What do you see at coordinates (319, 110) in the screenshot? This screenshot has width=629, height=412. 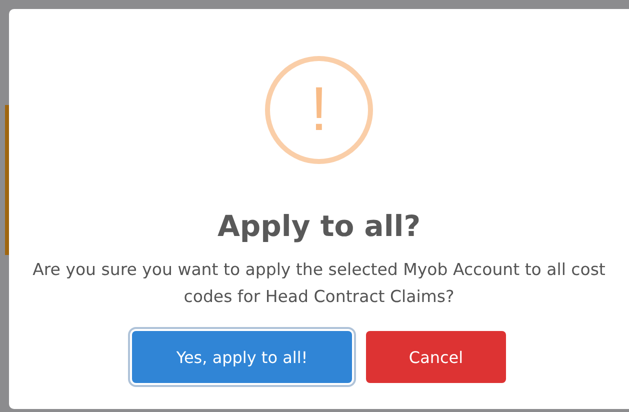 I see `warning-icon: !` at bounding box center [319, 110].